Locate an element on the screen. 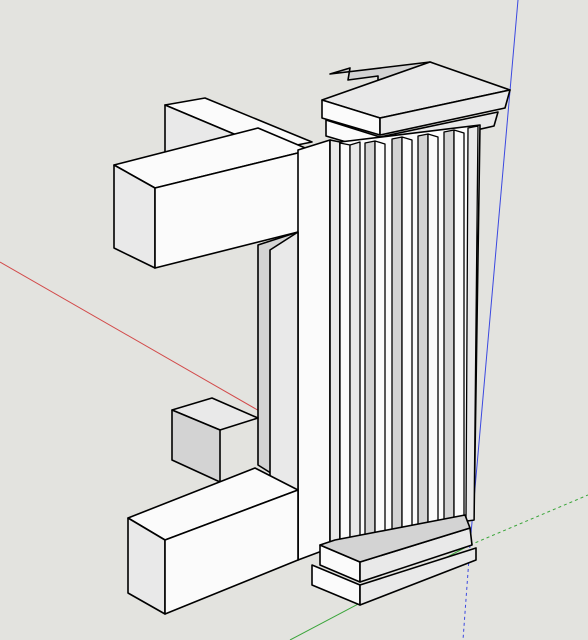 This screenshot has width=588, height=640. red-axis is located at coordinates (138, 341).